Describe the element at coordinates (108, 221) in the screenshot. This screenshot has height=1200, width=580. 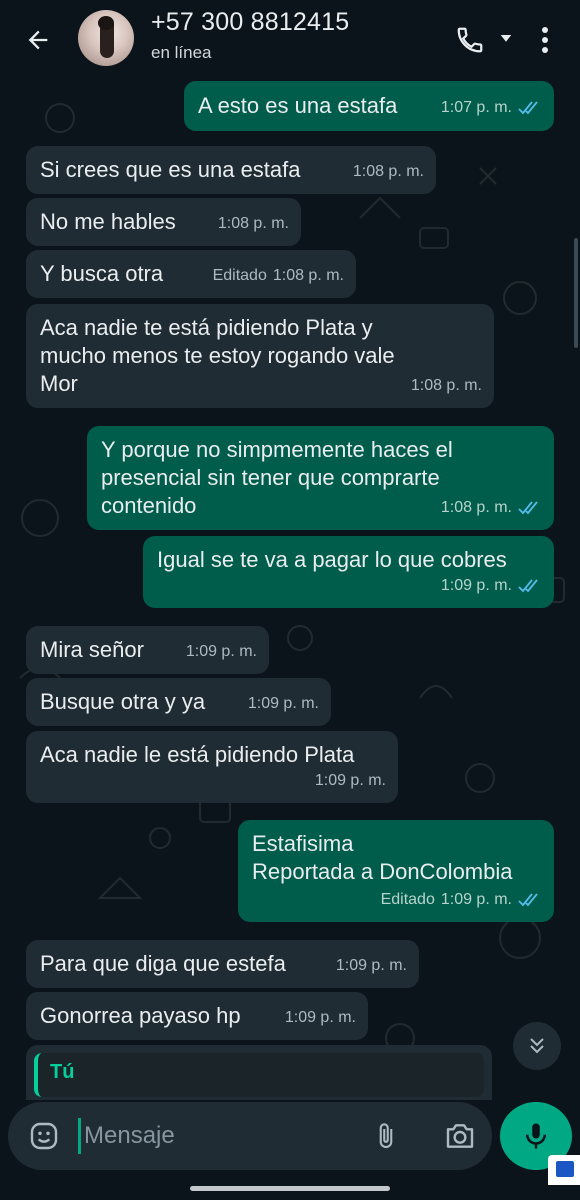
I see `message-text: No me hables` at that location.